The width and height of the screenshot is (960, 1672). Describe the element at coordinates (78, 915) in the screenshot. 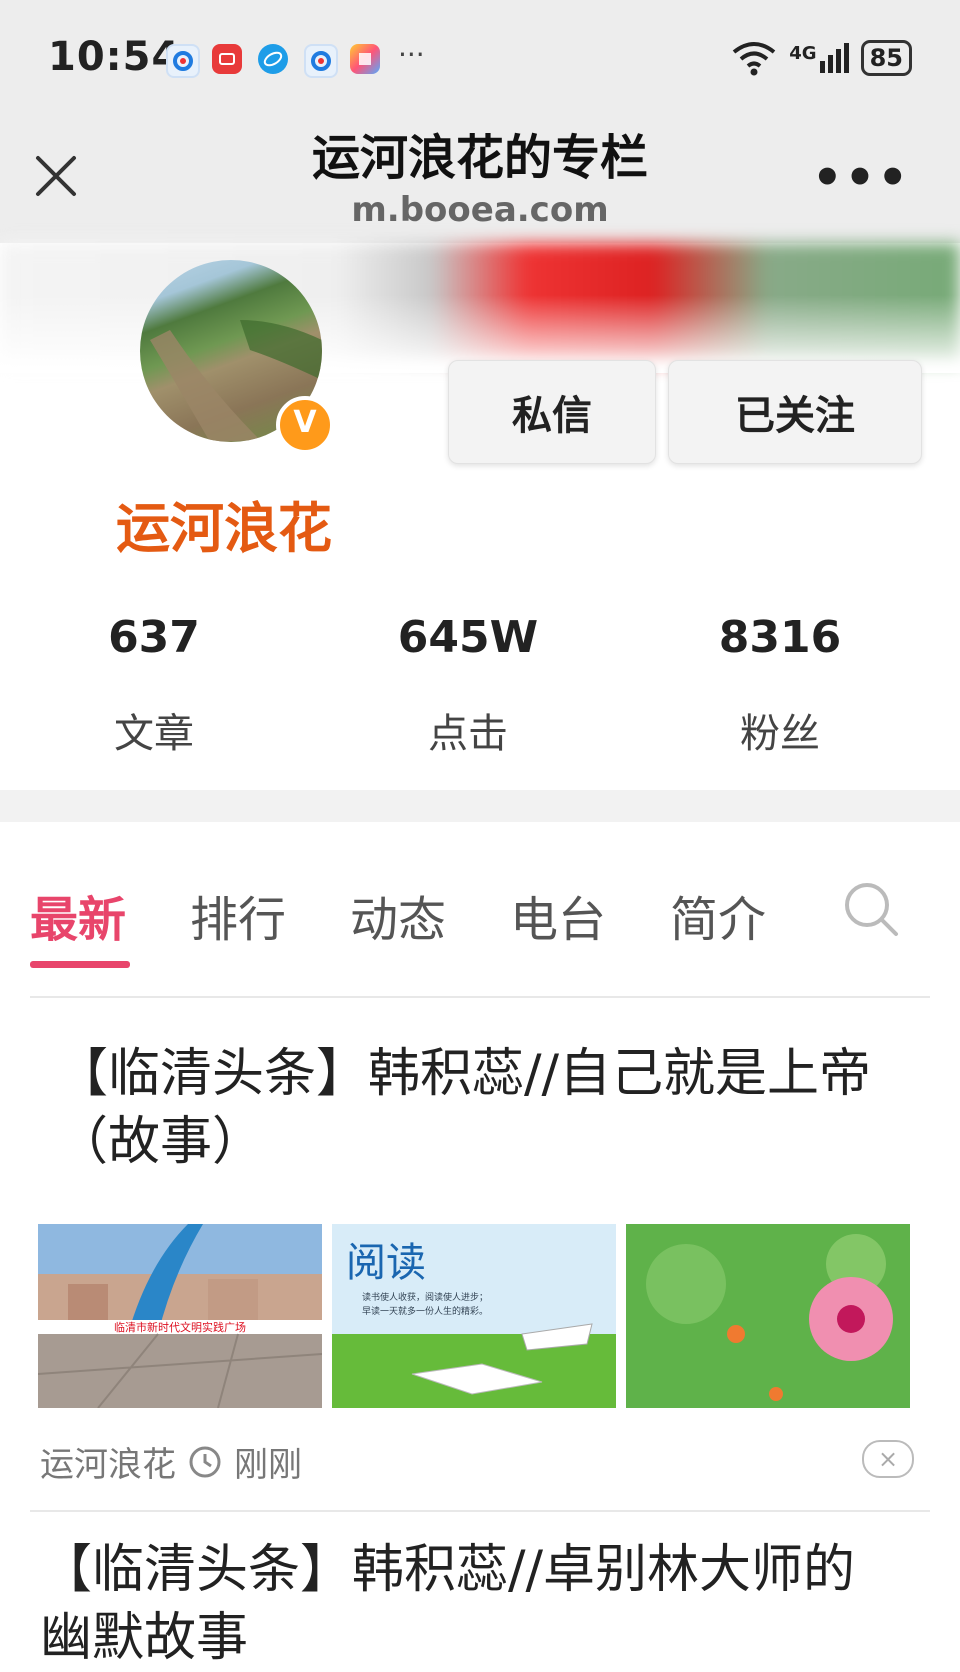

I see `tab-latest: 最新` at that location.